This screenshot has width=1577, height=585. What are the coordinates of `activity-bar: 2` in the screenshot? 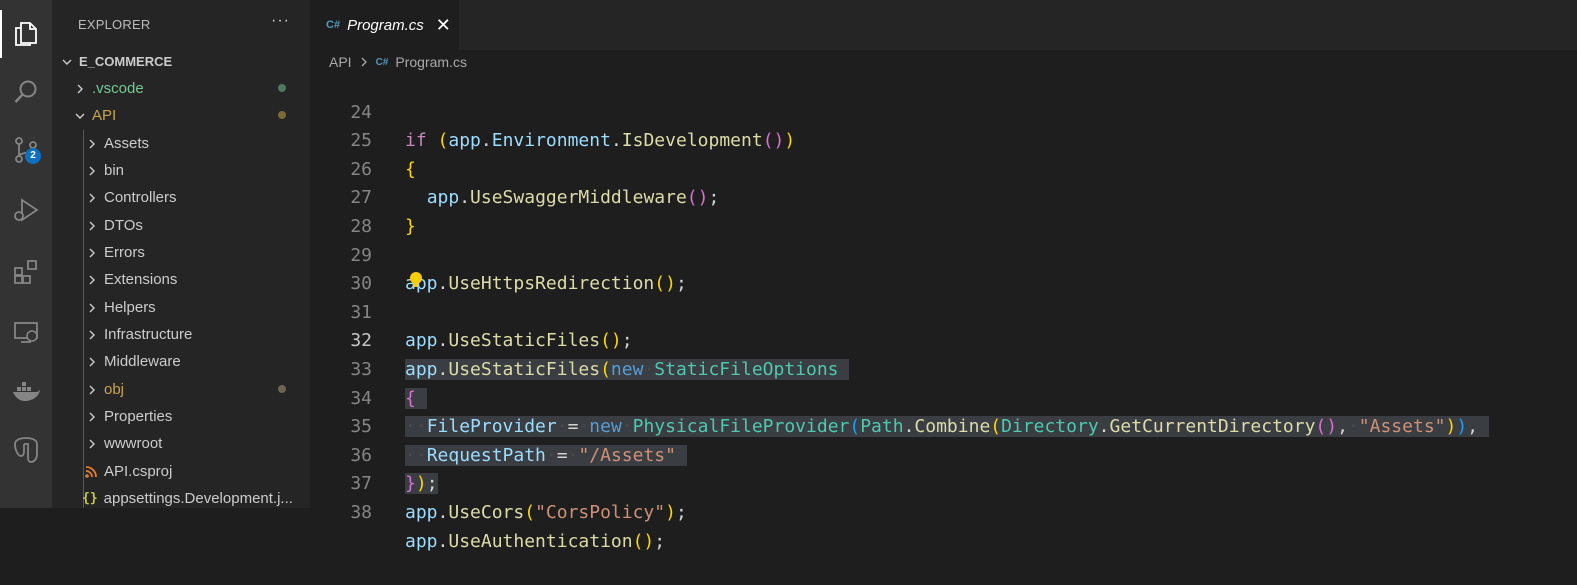 It's located at (26, 254).